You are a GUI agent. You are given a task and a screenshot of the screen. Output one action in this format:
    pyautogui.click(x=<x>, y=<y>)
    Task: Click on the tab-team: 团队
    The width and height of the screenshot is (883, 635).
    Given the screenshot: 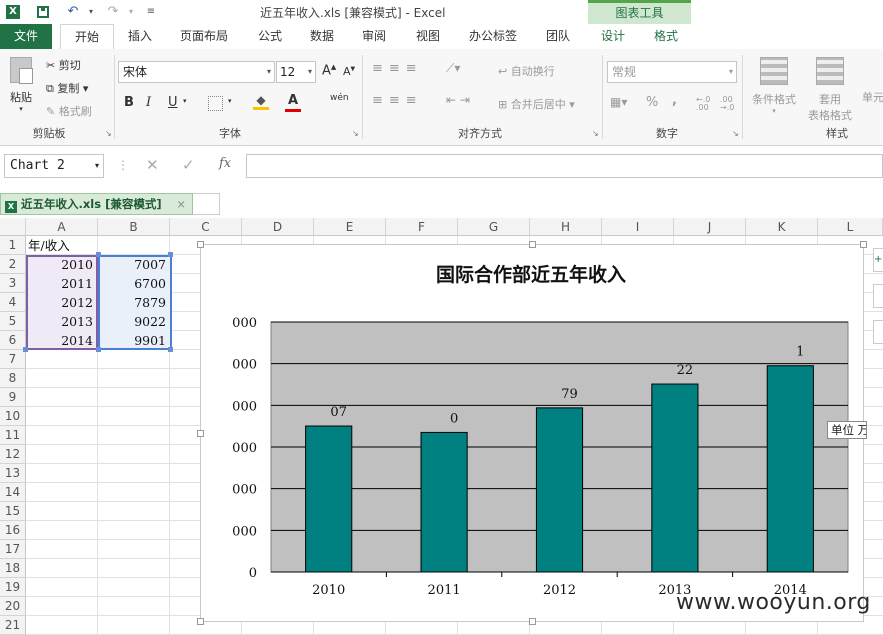 What is the action you would take?
    pyautogui.click(x=558, y=36)
    